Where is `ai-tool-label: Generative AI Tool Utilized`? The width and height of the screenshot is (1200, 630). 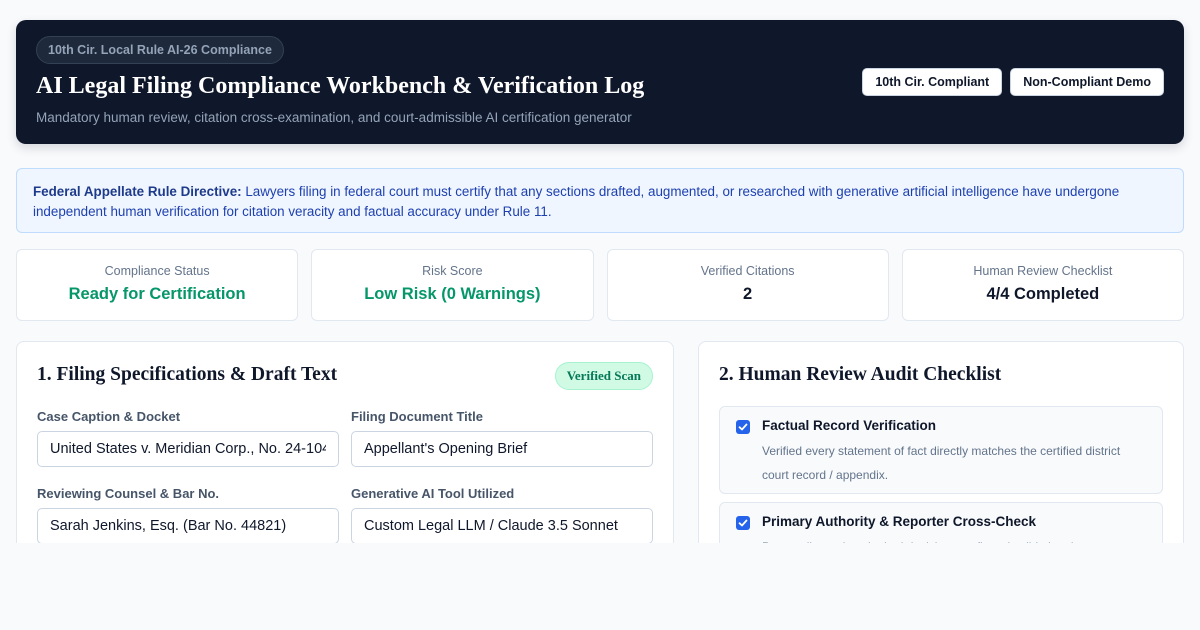
ai-tool-label: Generative AI Tool Utilized is located at coordinates (433, 493).